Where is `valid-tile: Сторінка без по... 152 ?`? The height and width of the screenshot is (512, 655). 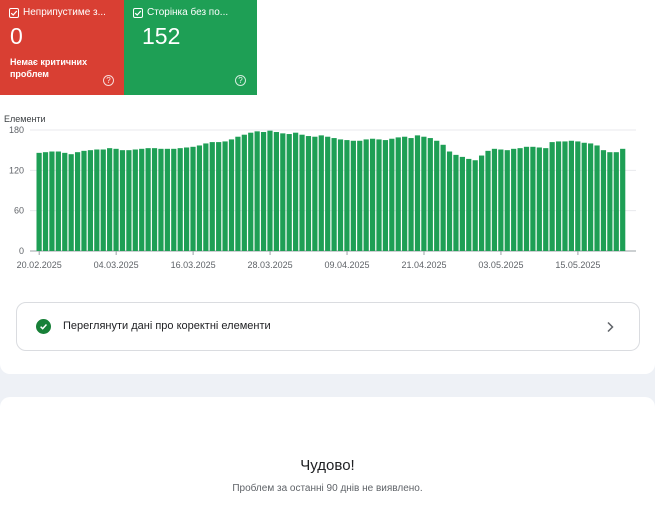 valid-tile: Сторінка без по... 152 ? is located at coordinates (190, 47).